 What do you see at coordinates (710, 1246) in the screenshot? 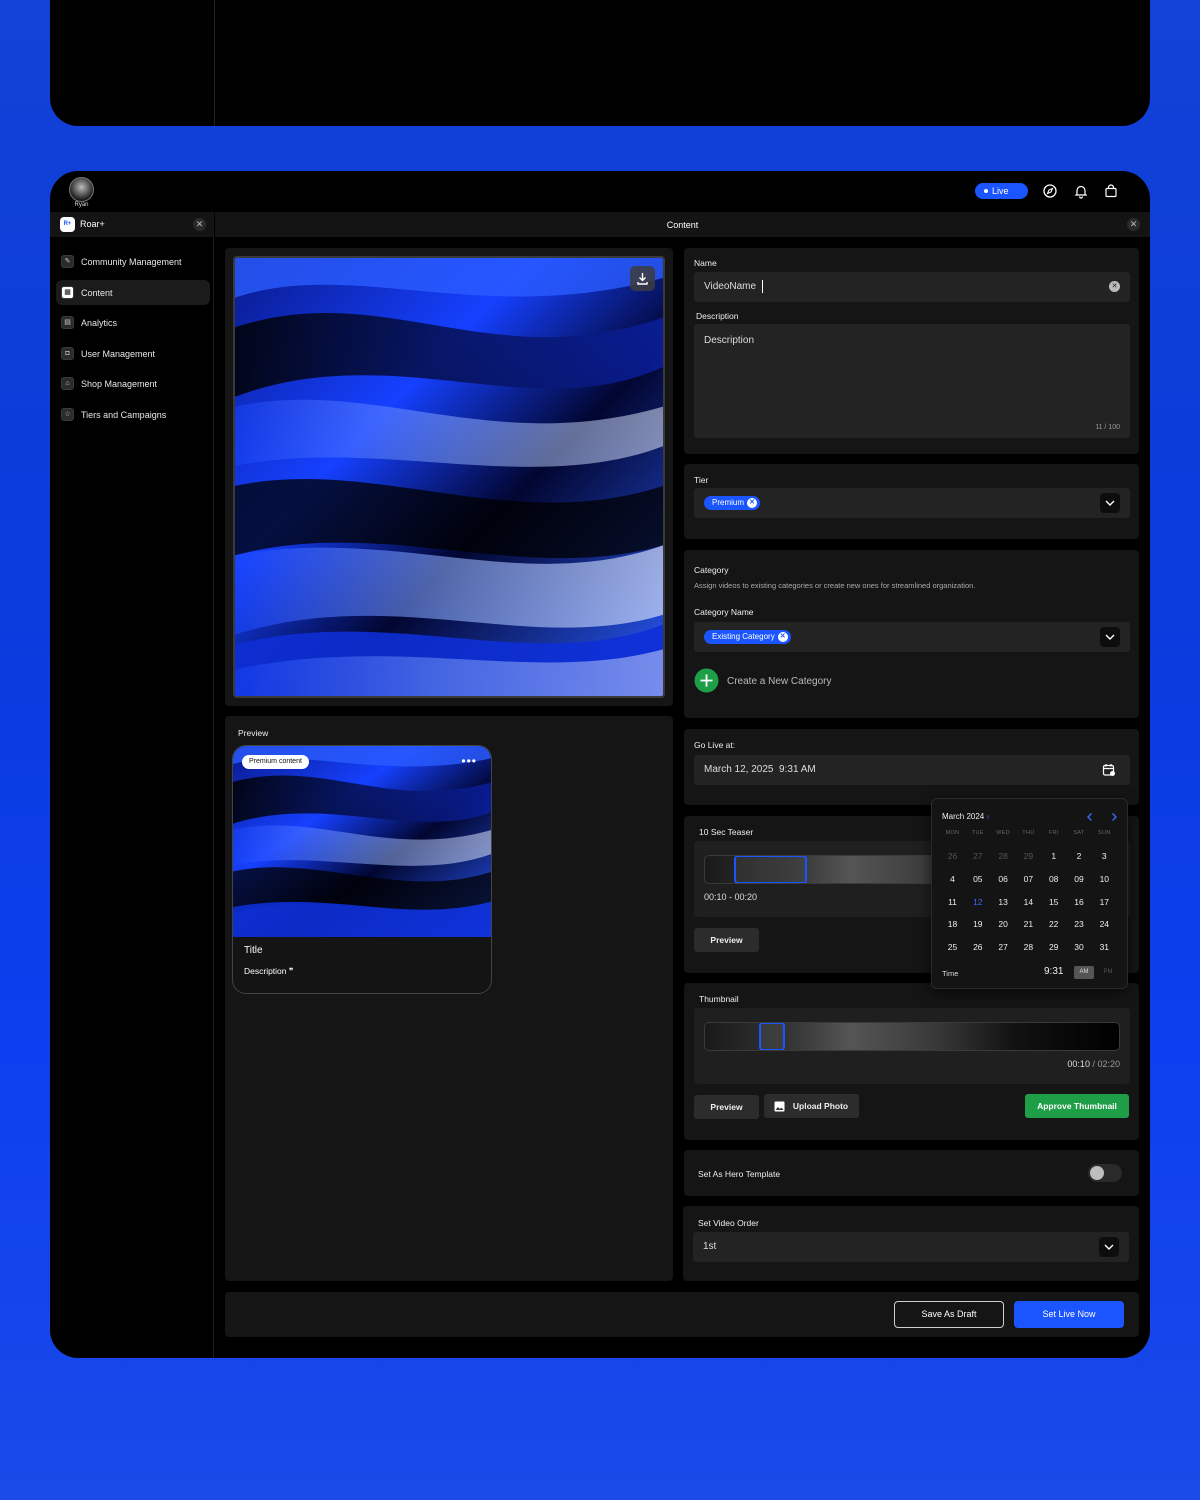
I see `video-order-value: 1st` at bounding box center [710, 1246].